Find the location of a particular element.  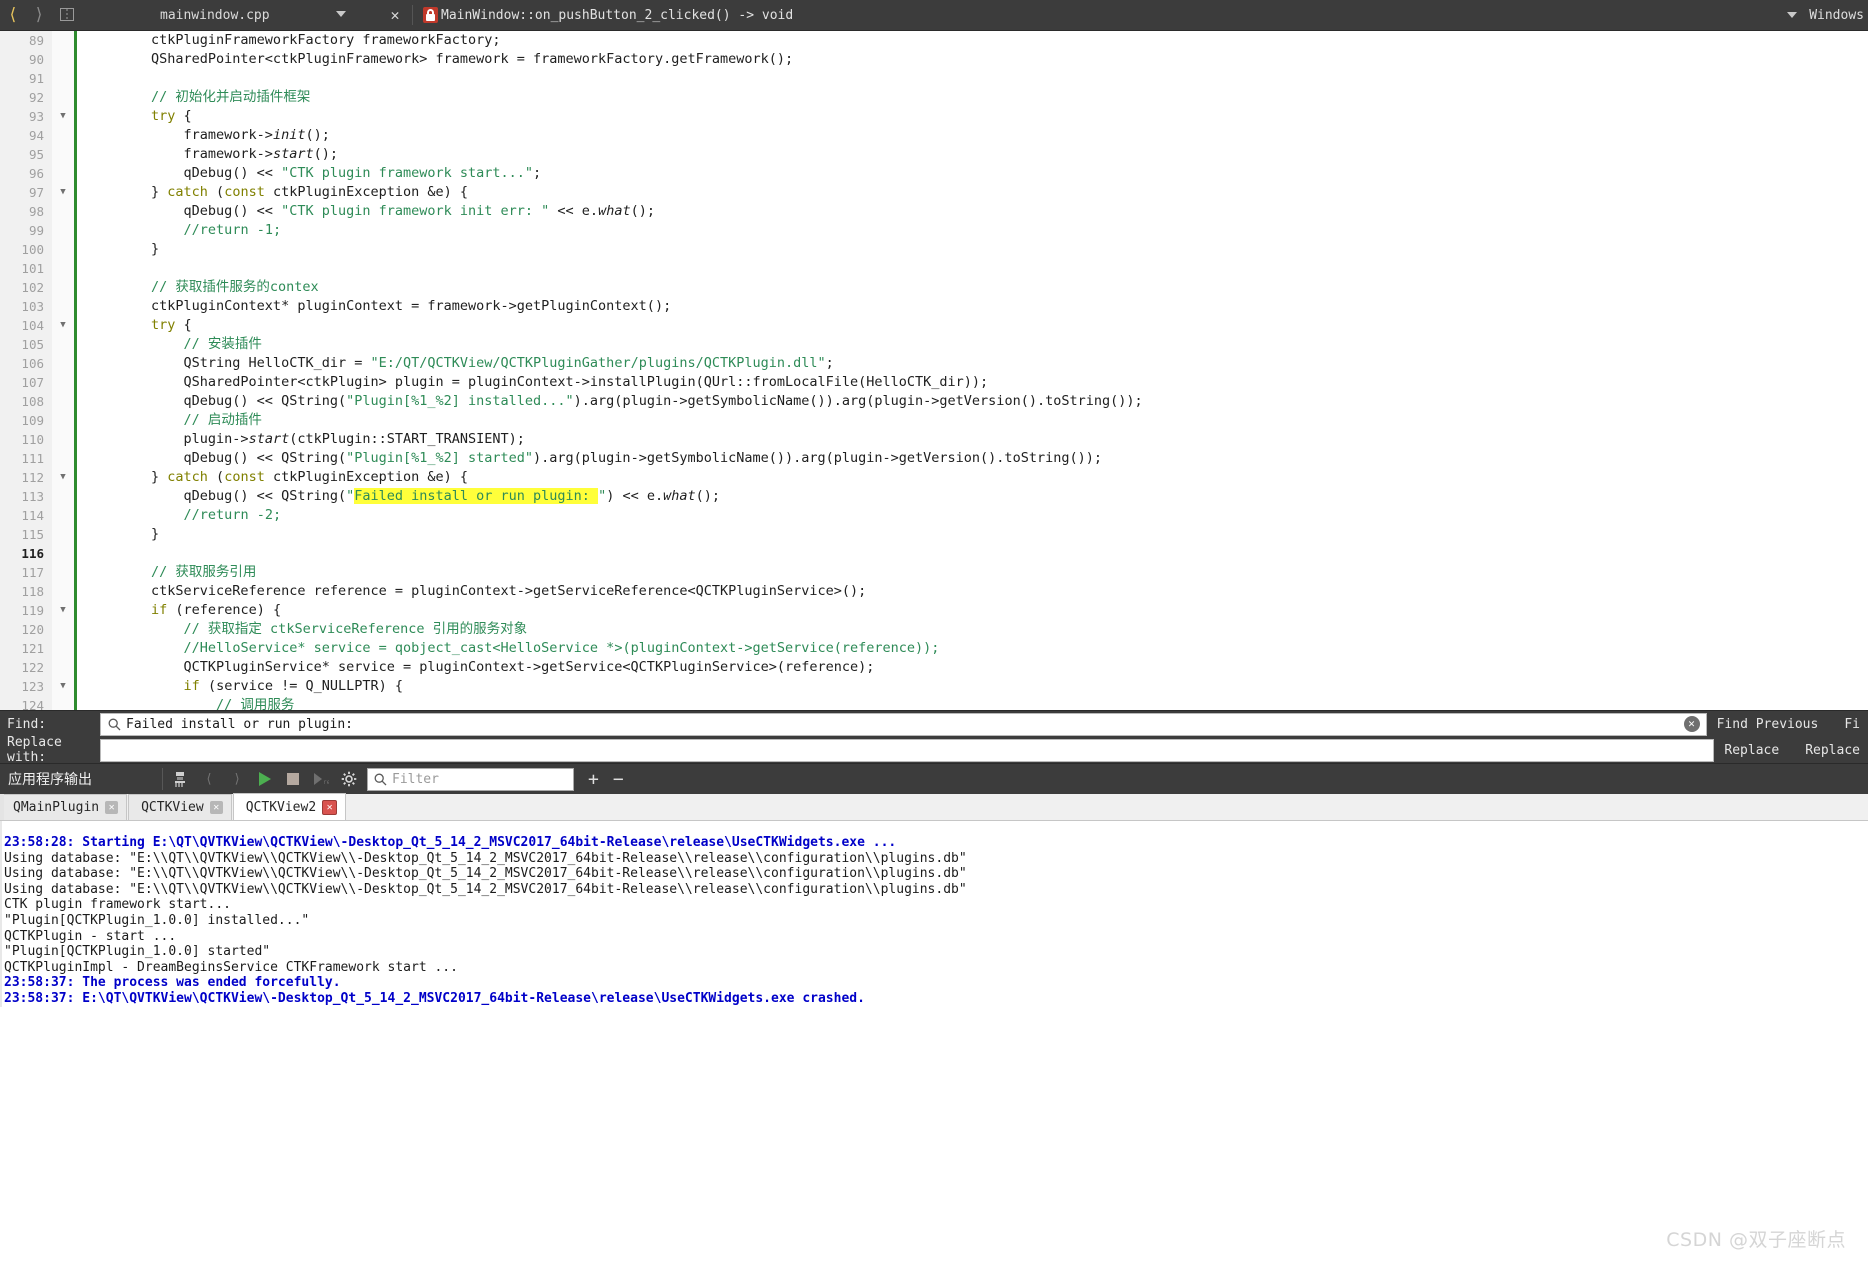

code-line: 117 // 获取服务引用 is located at coordinates (934, 572).